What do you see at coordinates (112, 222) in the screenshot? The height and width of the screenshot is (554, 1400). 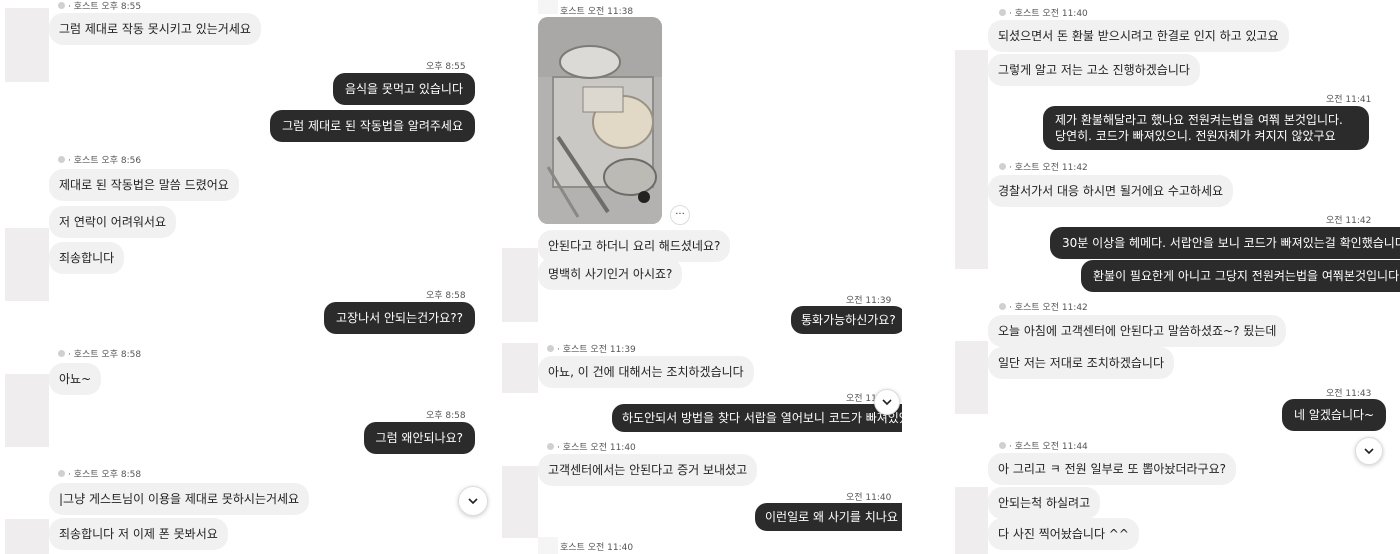 I see `received-message: 저 연락이 어려워서요` at bounding box center [112, 222].